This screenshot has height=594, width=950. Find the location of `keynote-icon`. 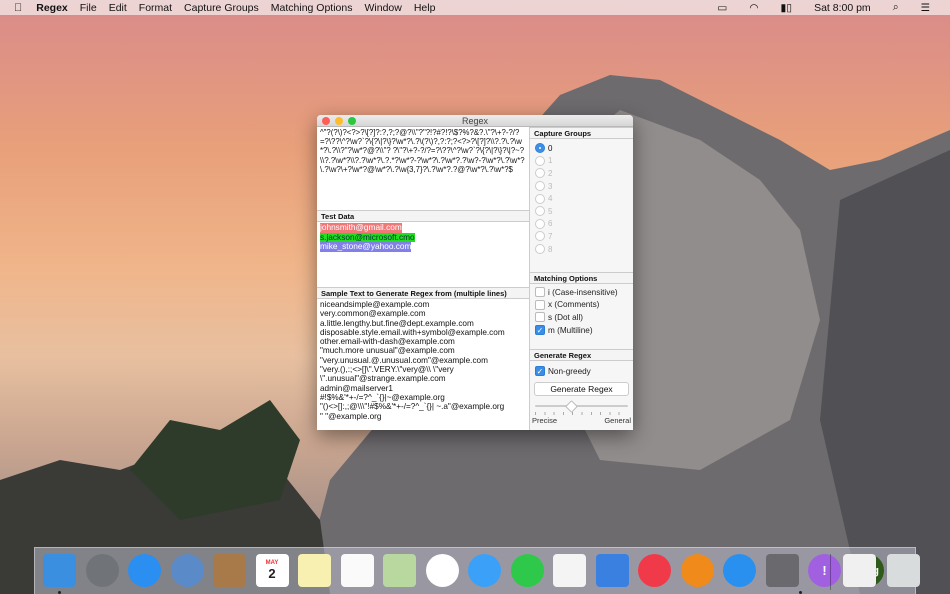

keynote-icon is located at coordinates (612, 570).